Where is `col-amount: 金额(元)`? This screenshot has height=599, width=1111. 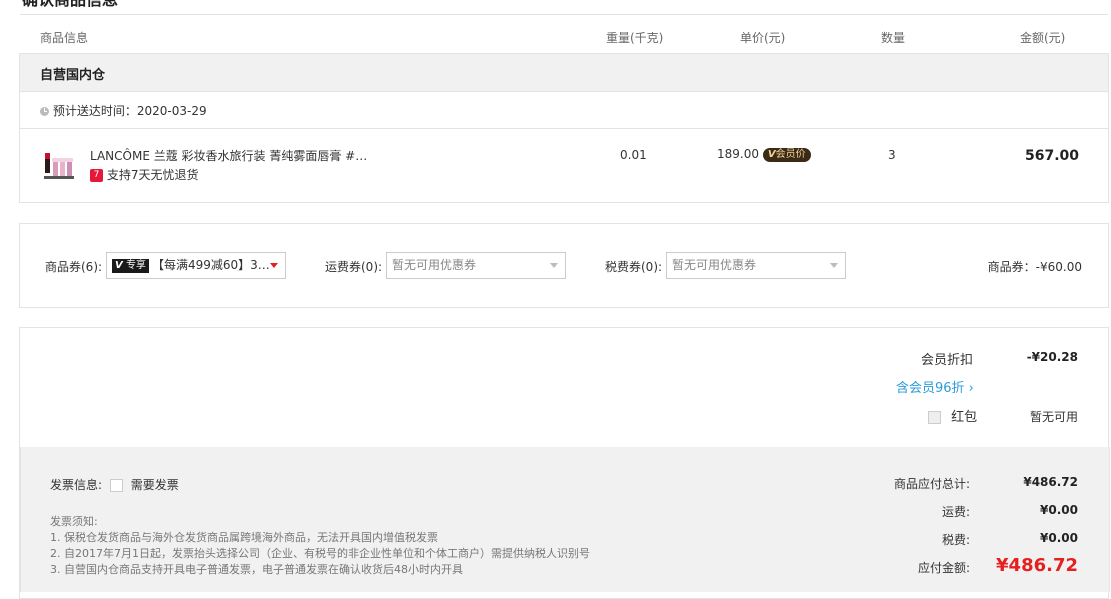 col-amount: 金额(元) is located at coordinates (1043, 38).